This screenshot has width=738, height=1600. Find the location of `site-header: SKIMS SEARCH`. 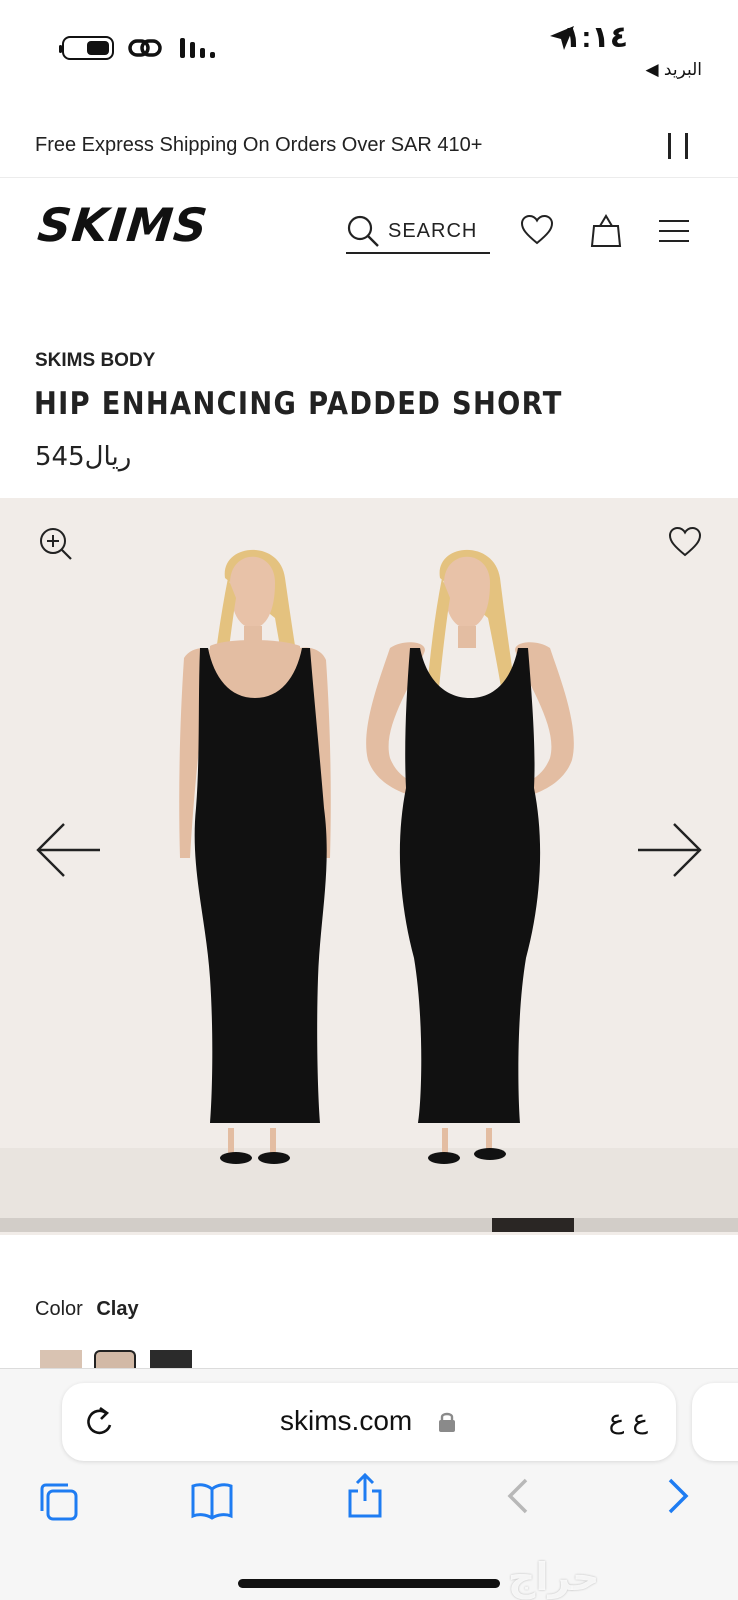

site-header: SKIMS SEARCH is located at coordinates (369, 230).